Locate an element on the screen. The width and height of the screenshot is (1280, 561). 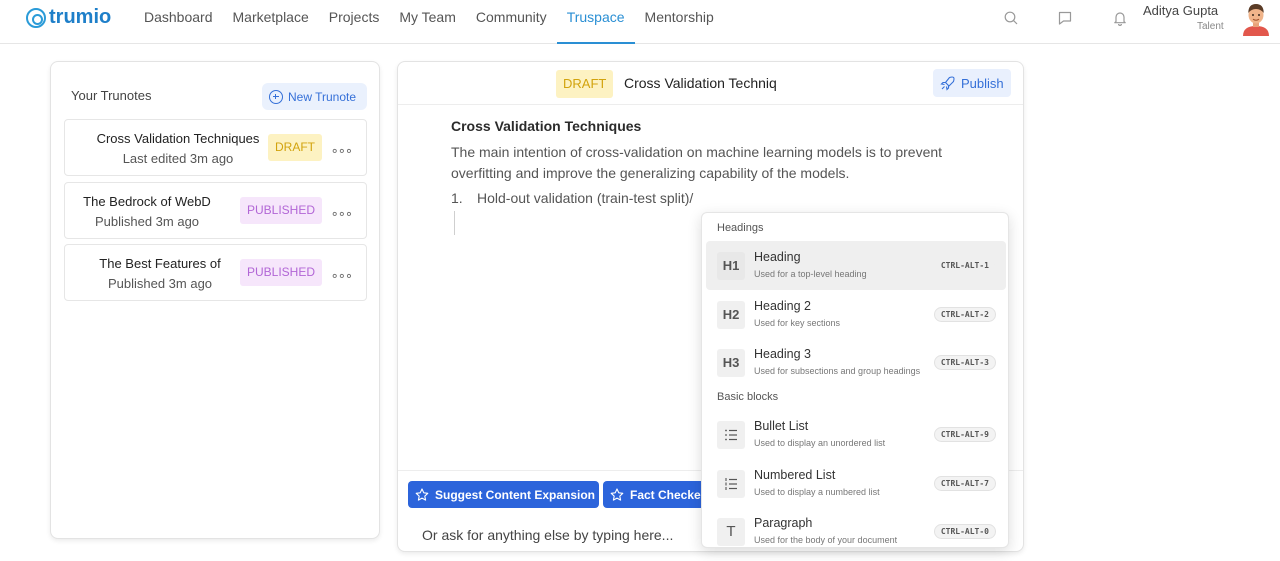
shortcut-badge: CTRL-ALT-3 is located at coordinates (964, 362).